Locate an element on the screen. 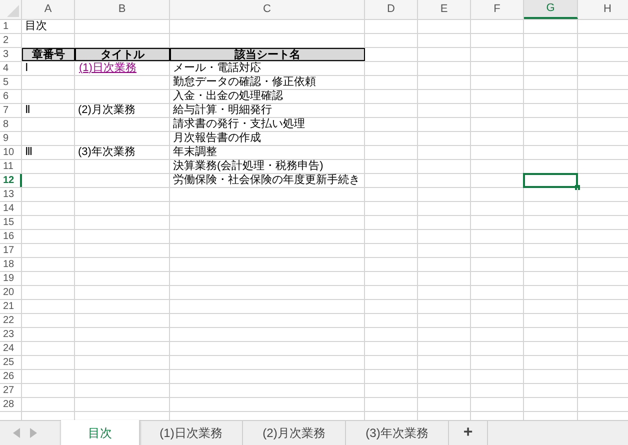 The width and height of the screenshot is (628, 445). row-number: 12 is located at coordinates (8, 180).